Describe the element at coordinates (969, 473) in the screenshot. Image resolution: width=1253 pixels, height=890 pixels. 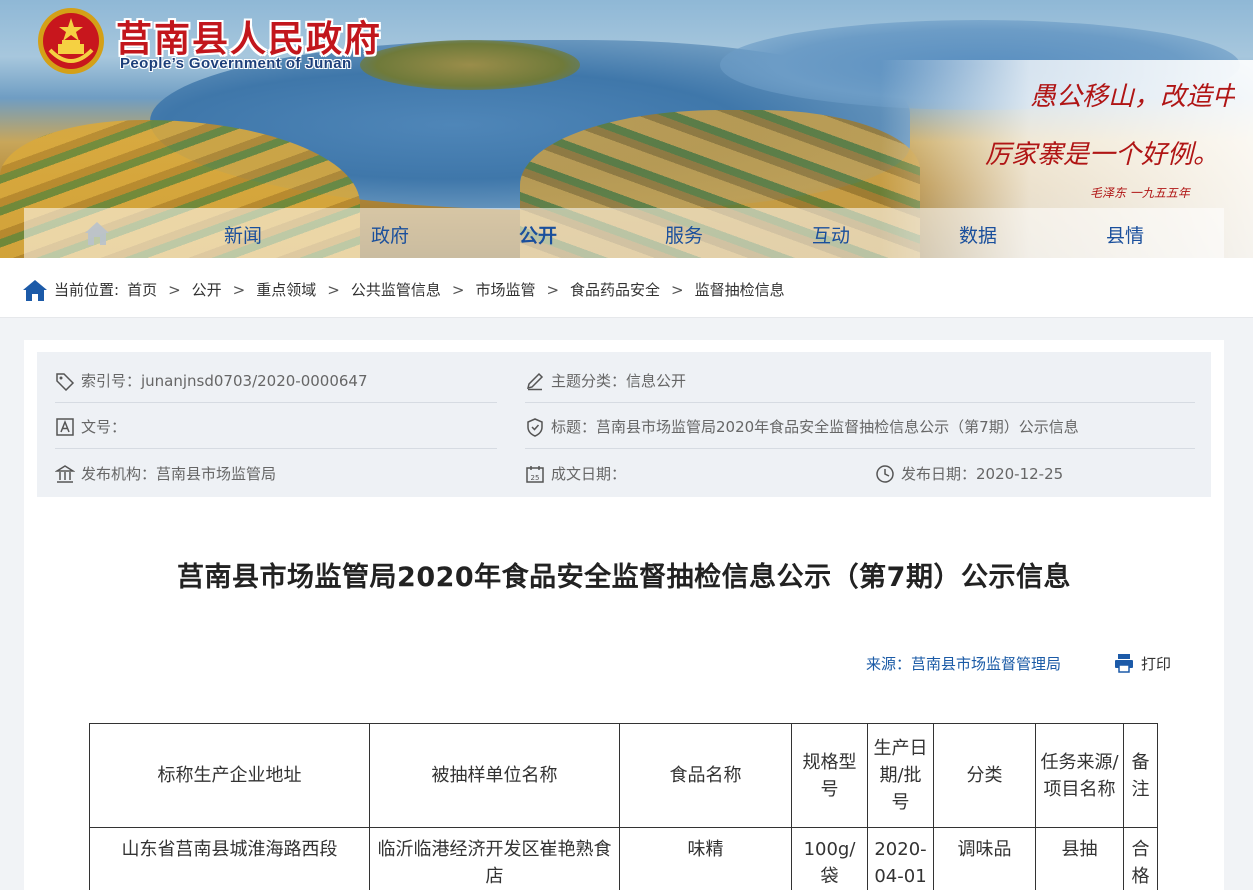
I see `meta-publish-date: 发布日期：2020-12-25` at that location.